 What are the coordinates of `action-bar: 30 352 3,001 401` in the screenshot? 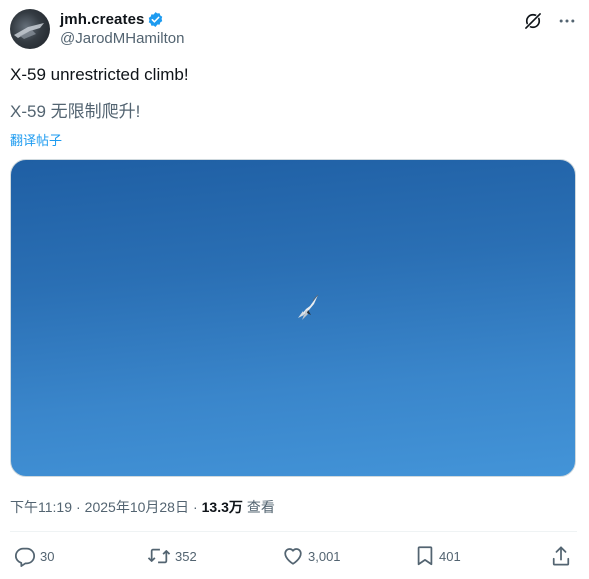 It's located at (292, 556).